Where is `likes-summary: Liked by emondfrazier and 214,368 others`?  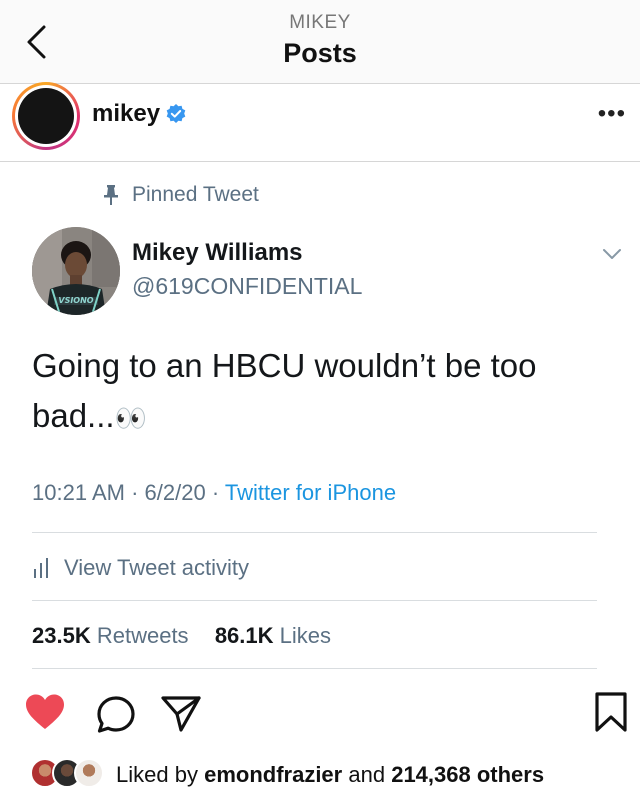
likes-summary: Liked by emondfrazier and 214,368 others is located at coordinates (320, 774).